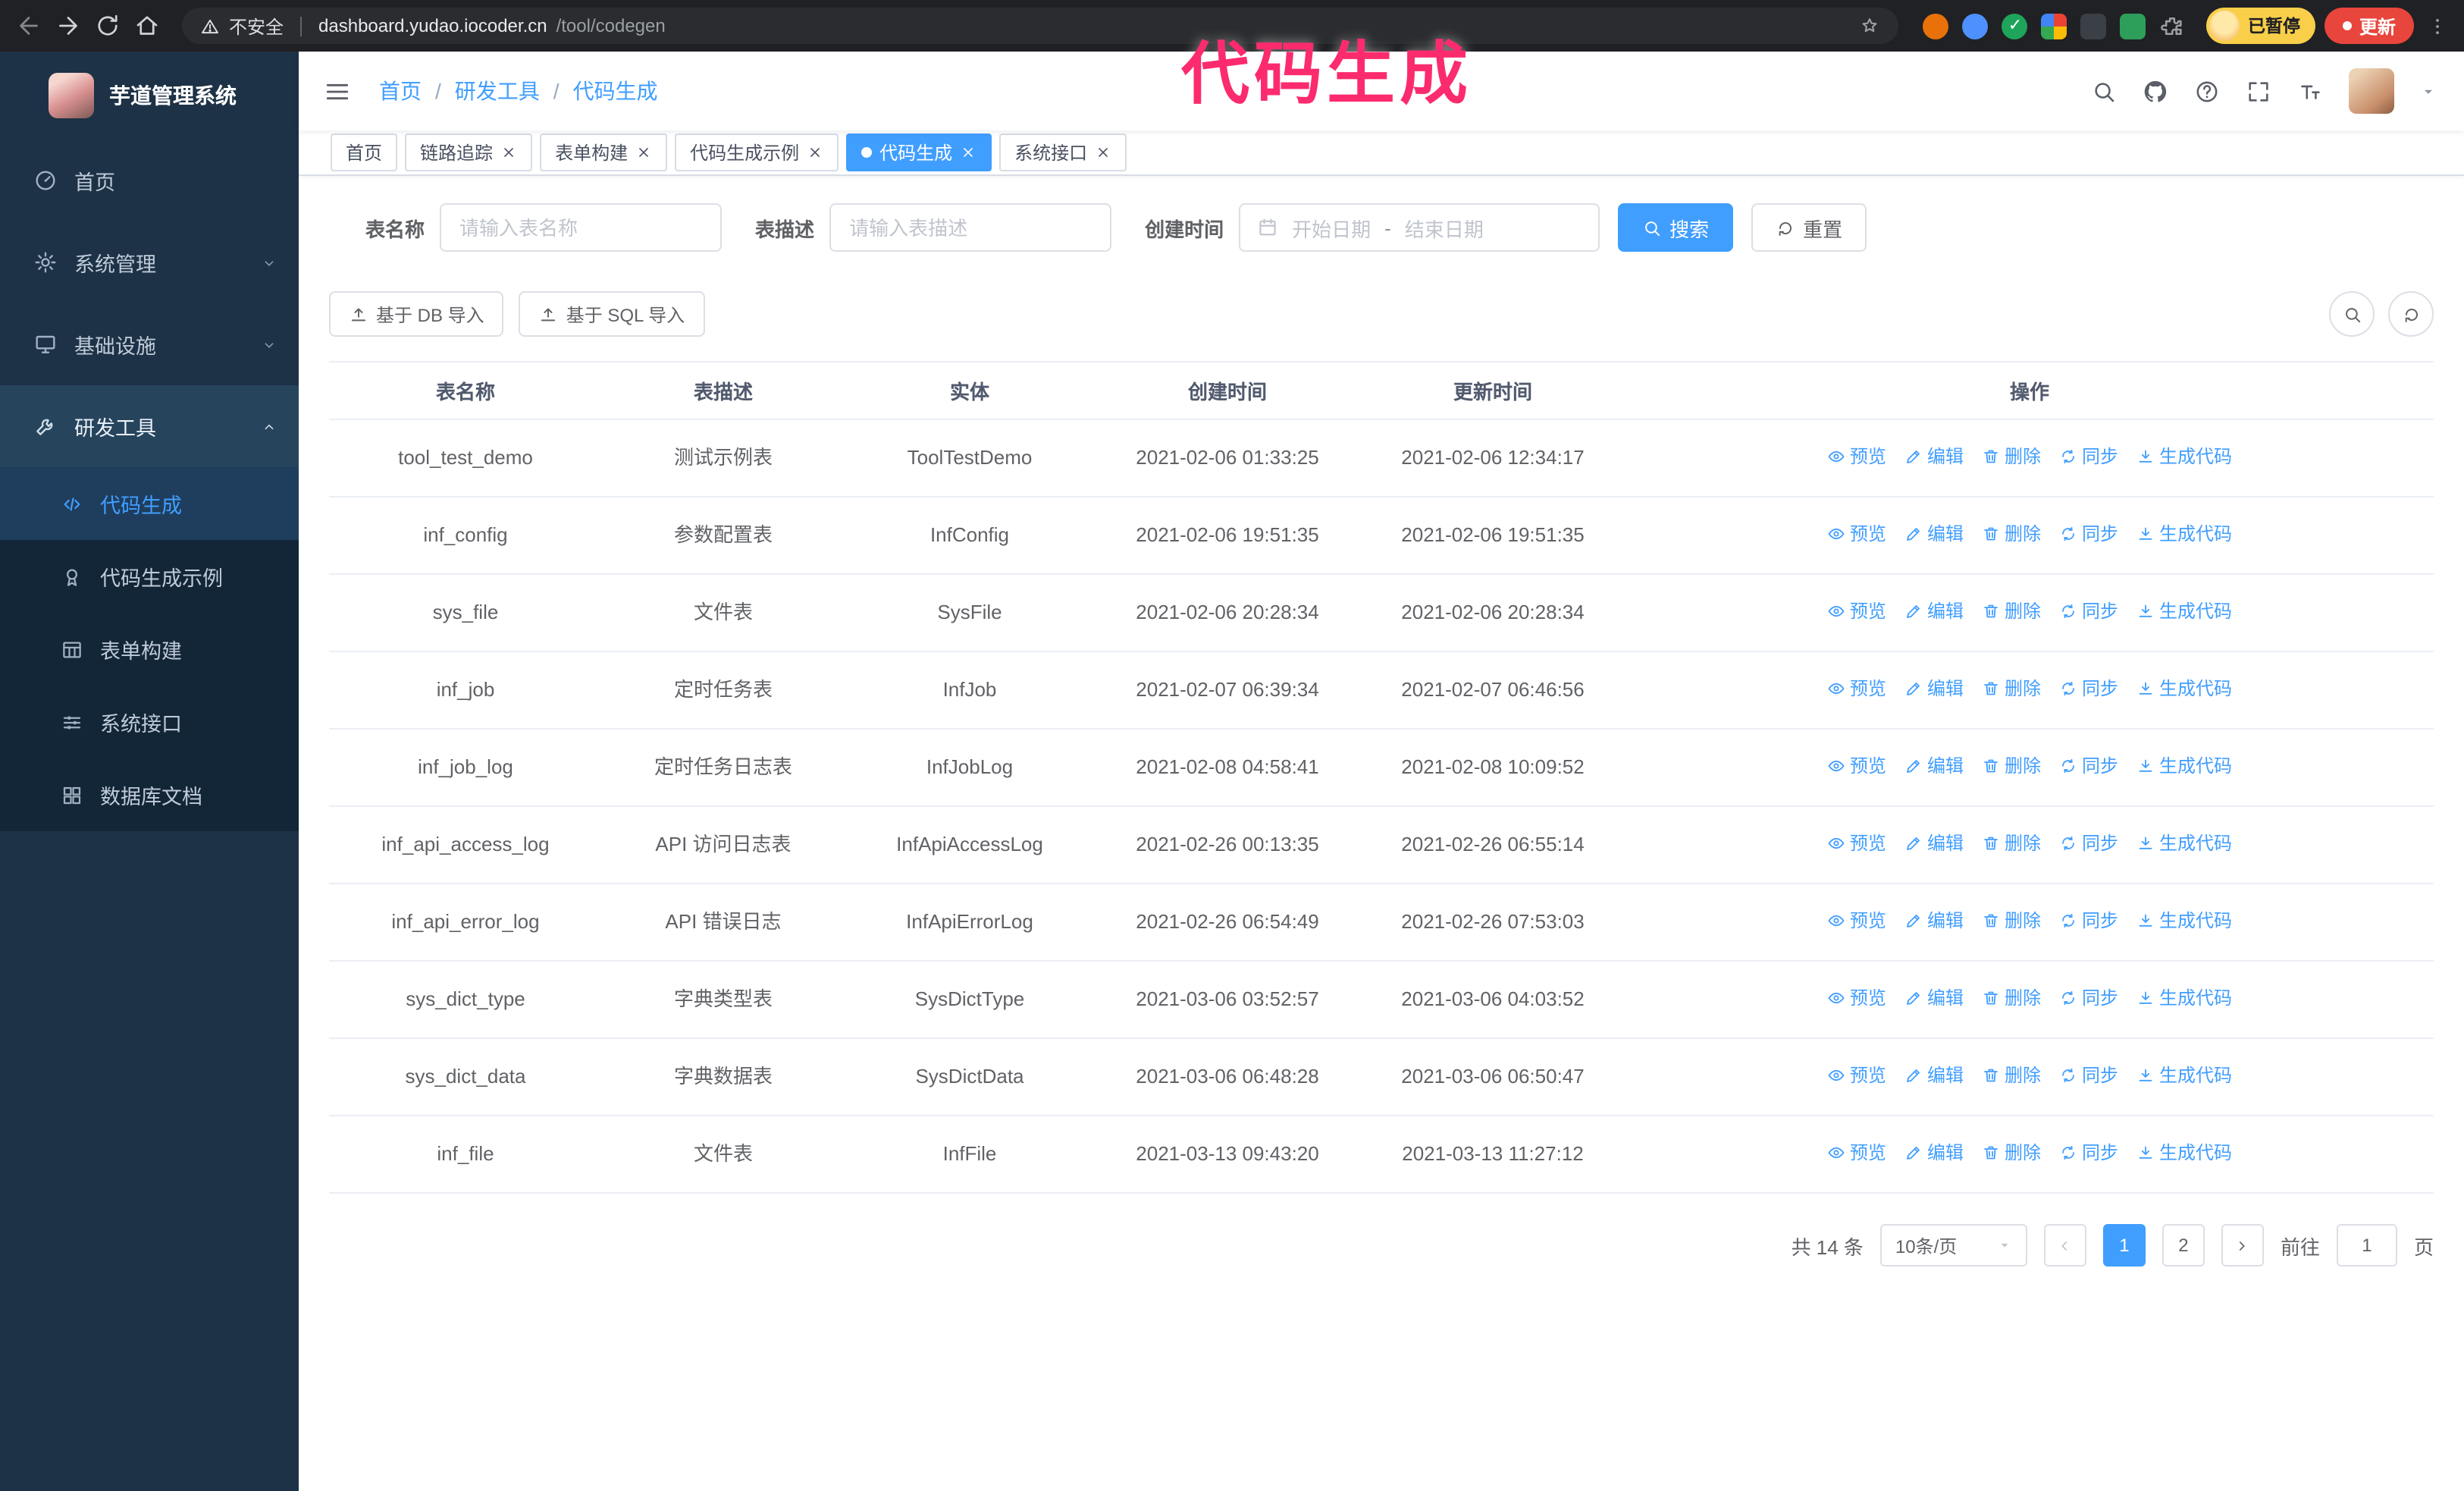 This screenshot has height=1491, width=2464. What do you see at coordinates (401, 91) in the screenshot?
I see `breadcrumb-item: 首页` at bounding box center [401, 91].